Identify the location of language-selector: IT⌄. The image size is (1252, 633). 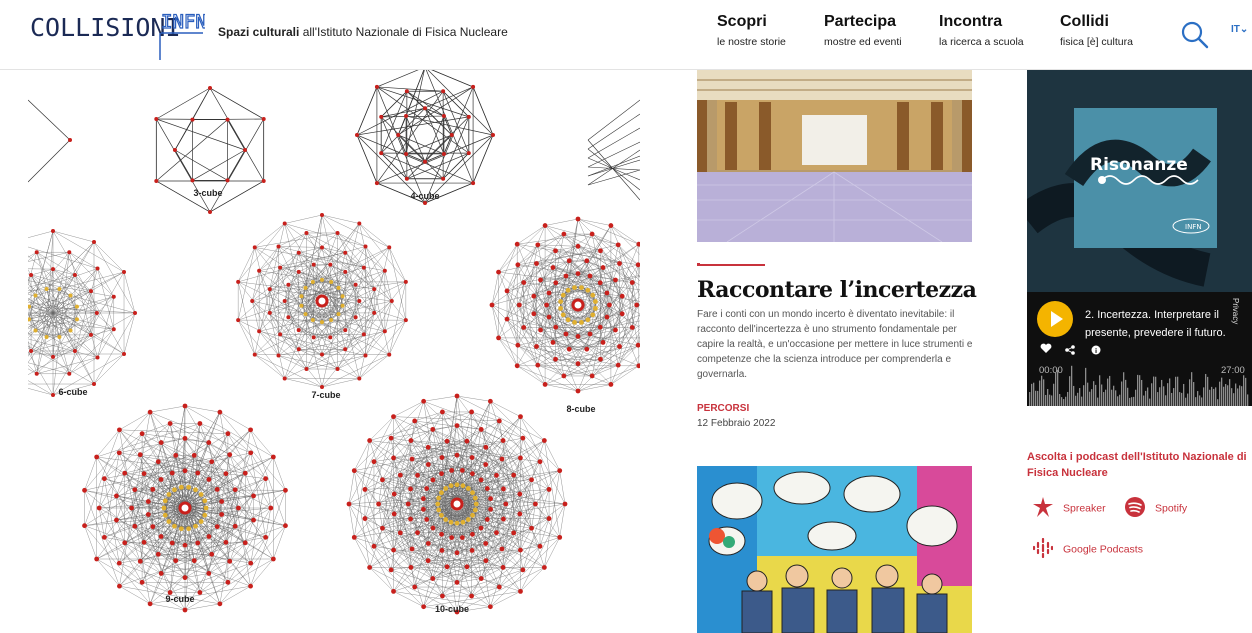
(1239, 29).